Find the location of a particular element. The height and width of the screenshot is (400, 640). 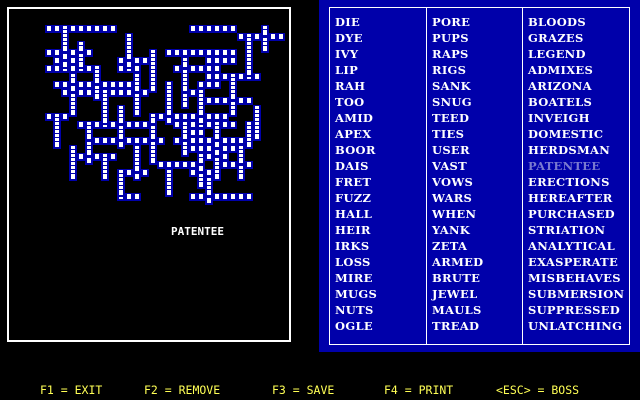

word-item: EXASPERATE is located at coordinates (578, 262).